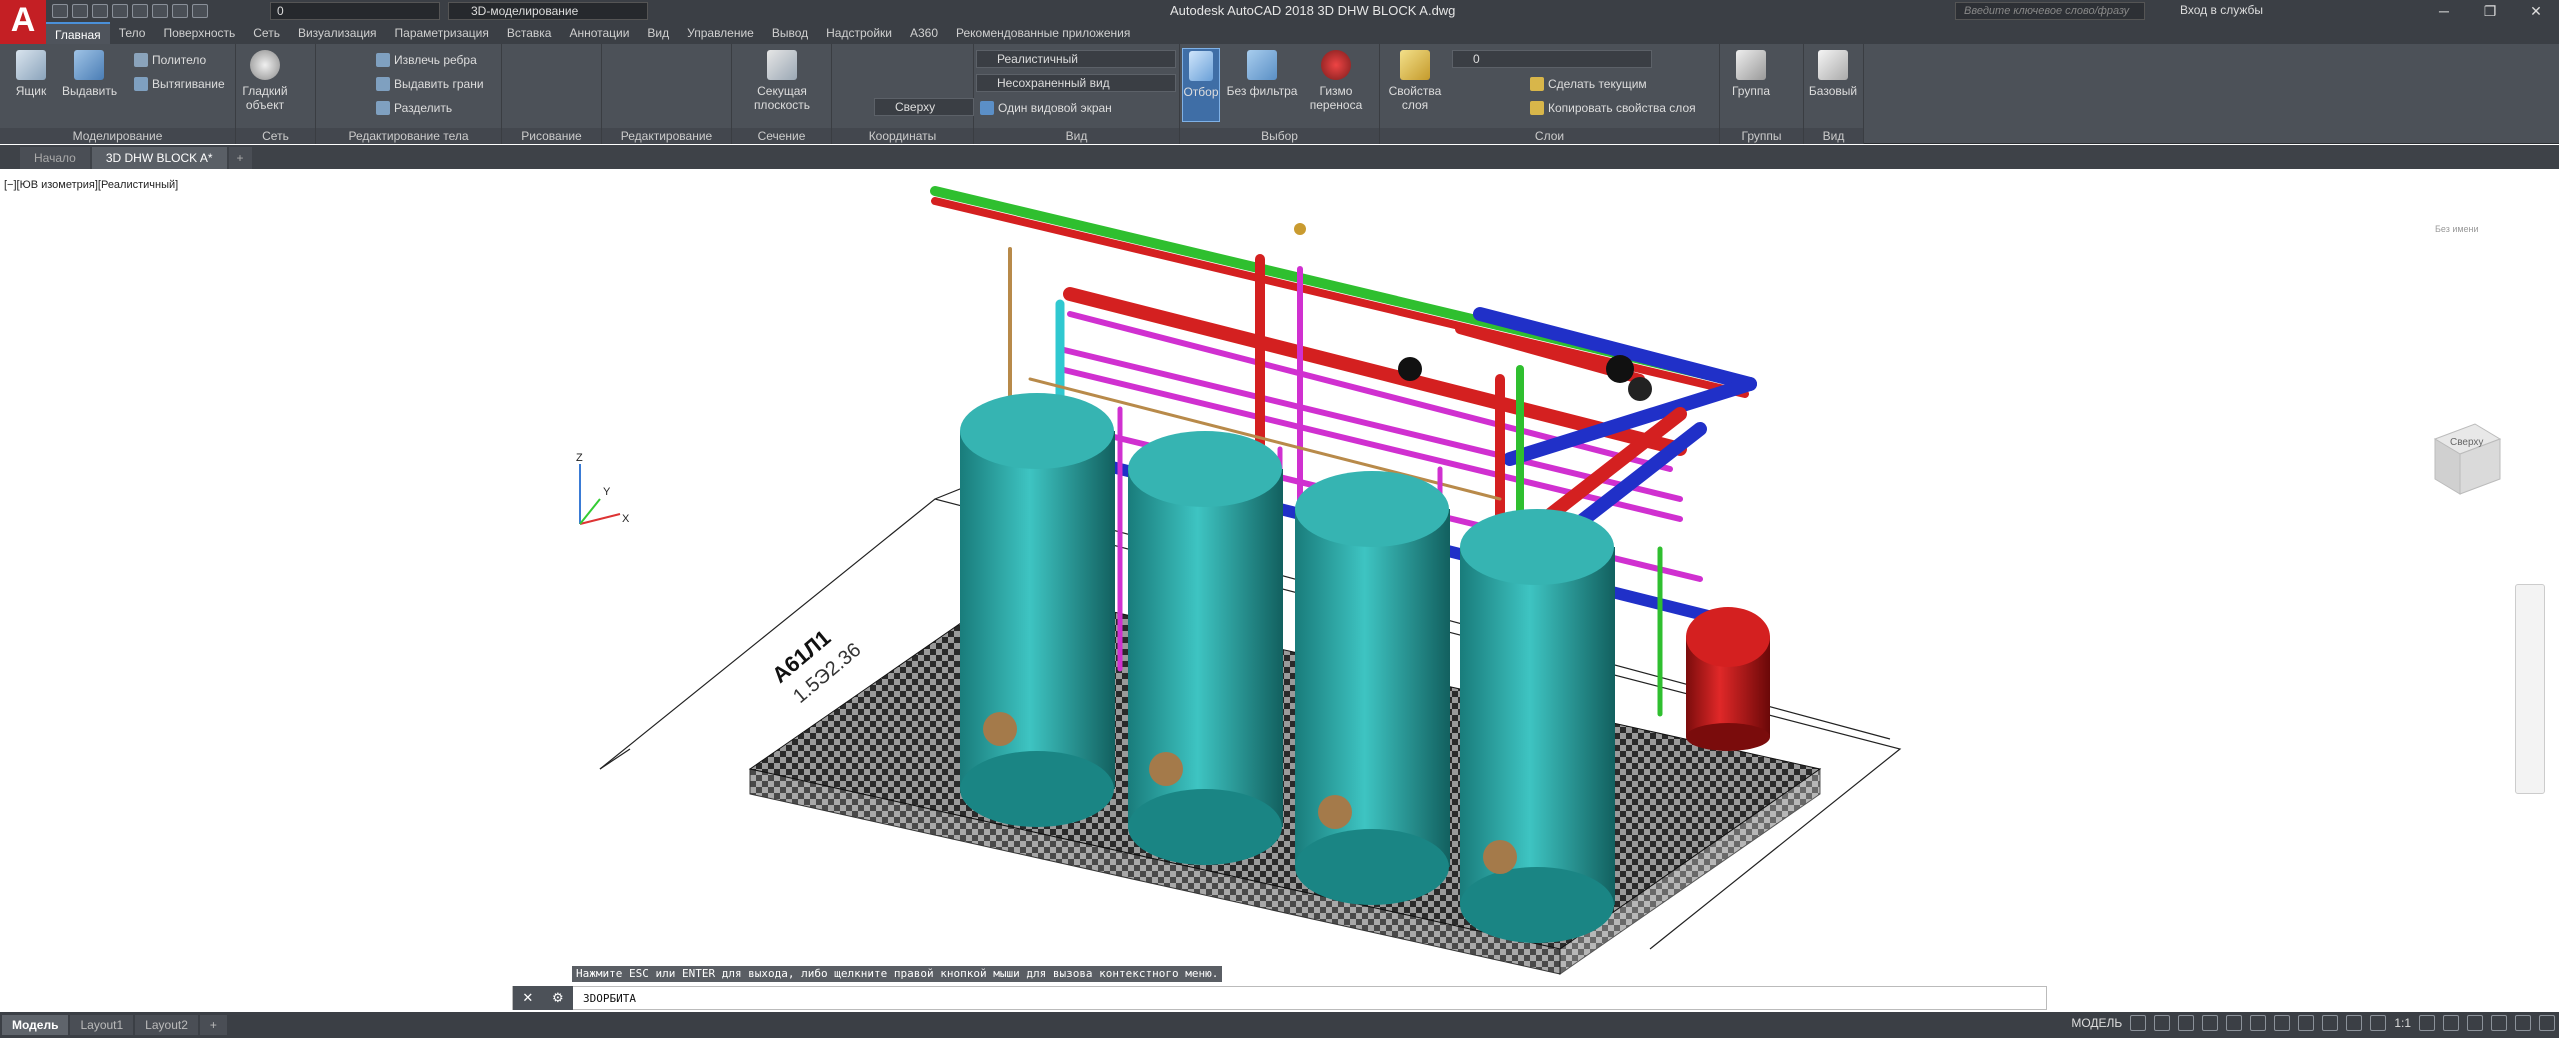 This screenshot has width=2559, height=1038. I want to click on osnap-icon, so click(2234, 1023).